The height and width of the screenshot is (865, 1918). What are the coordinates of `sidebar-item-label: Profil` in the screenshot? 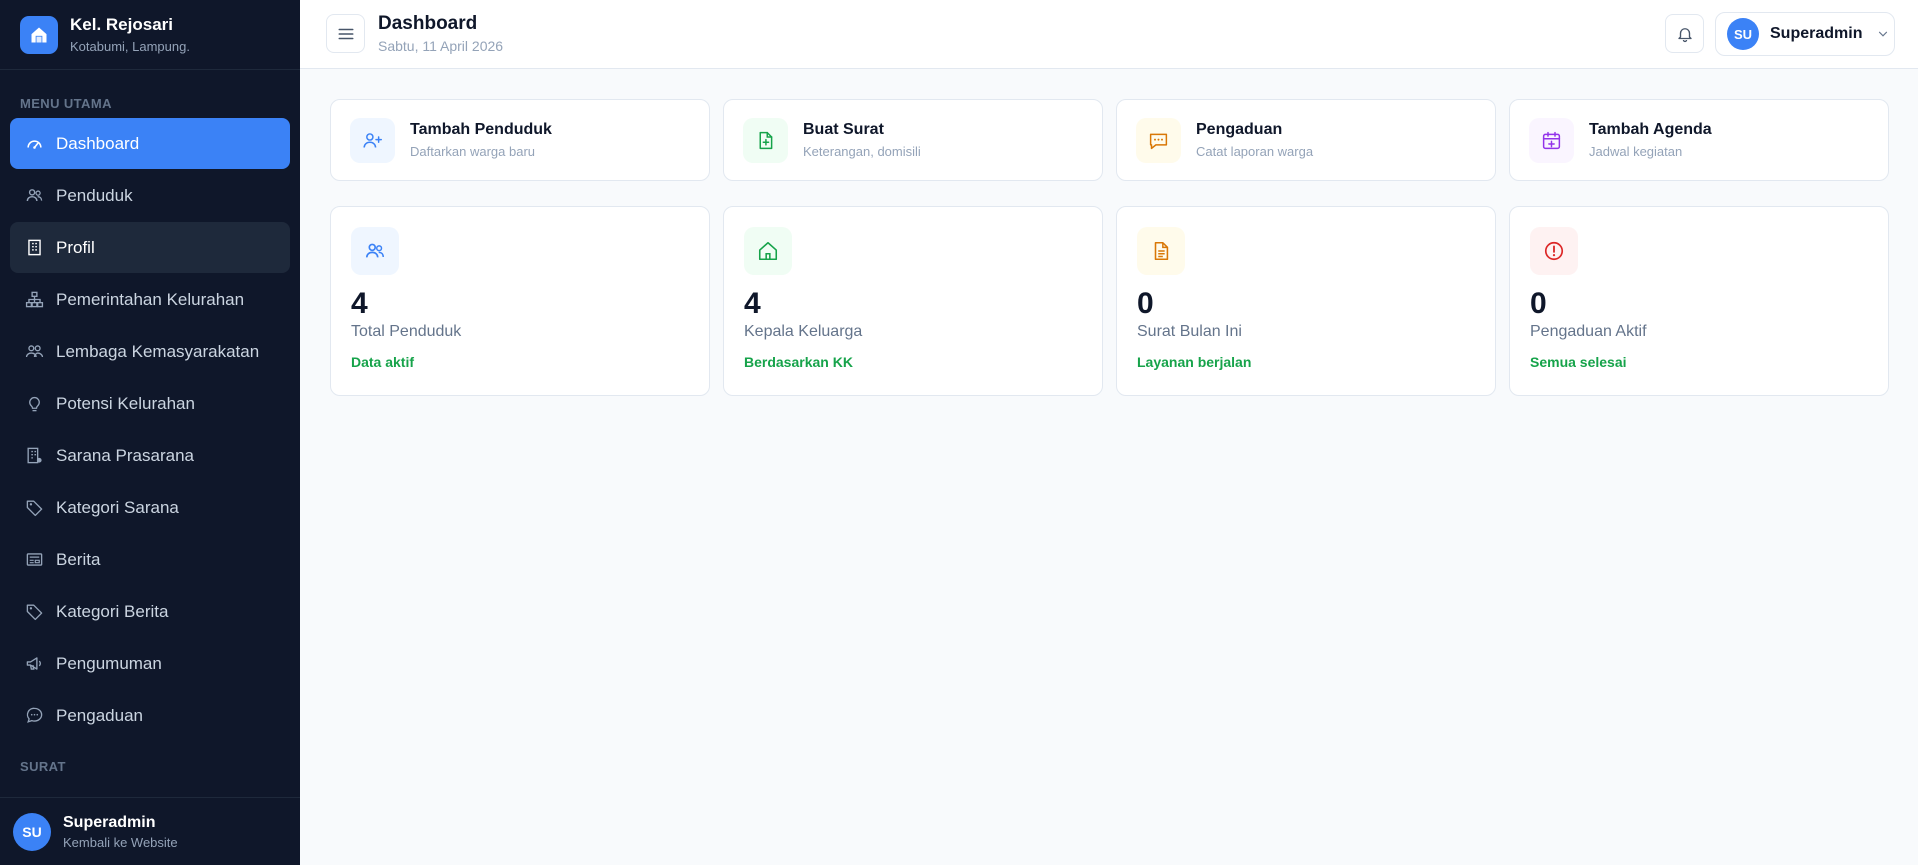 It's located at (75, 247).